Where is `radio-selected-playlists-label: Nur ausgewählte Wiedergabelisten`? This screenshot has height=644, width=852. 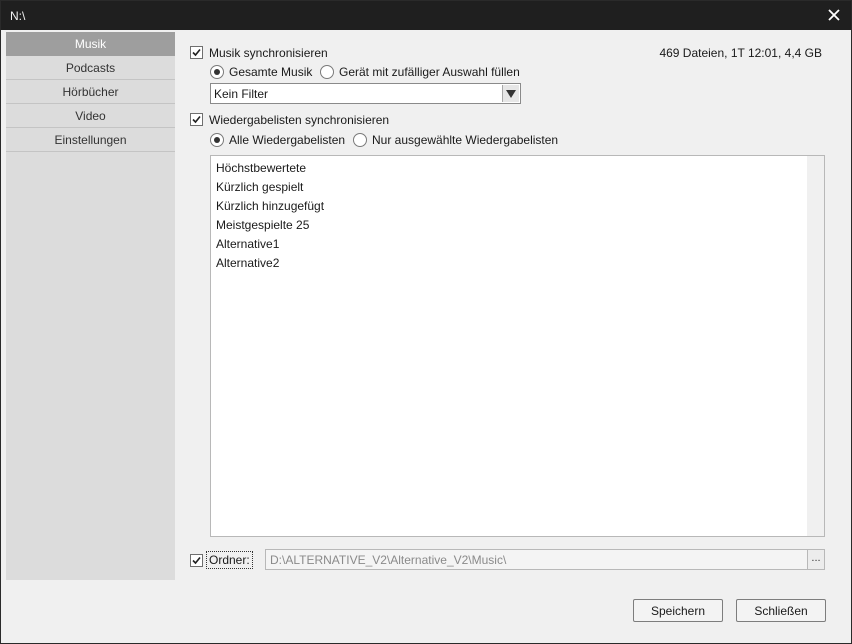 radio-selected-playlists-label: Nur ausgewählte Wiedergabelisten is located at coordinates (465, 140).